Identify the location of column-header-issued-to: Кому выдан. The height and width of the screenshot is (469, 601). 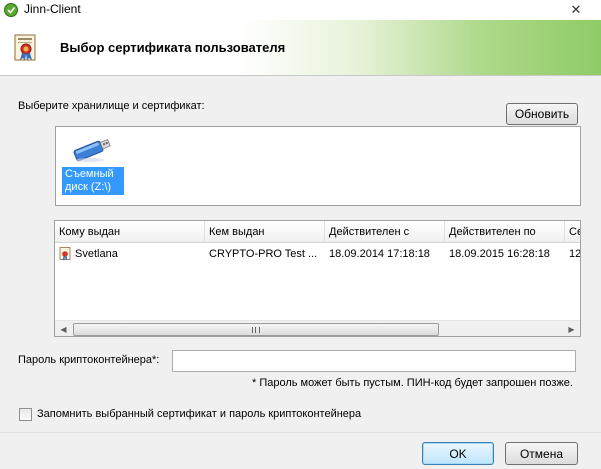
(130, 232).